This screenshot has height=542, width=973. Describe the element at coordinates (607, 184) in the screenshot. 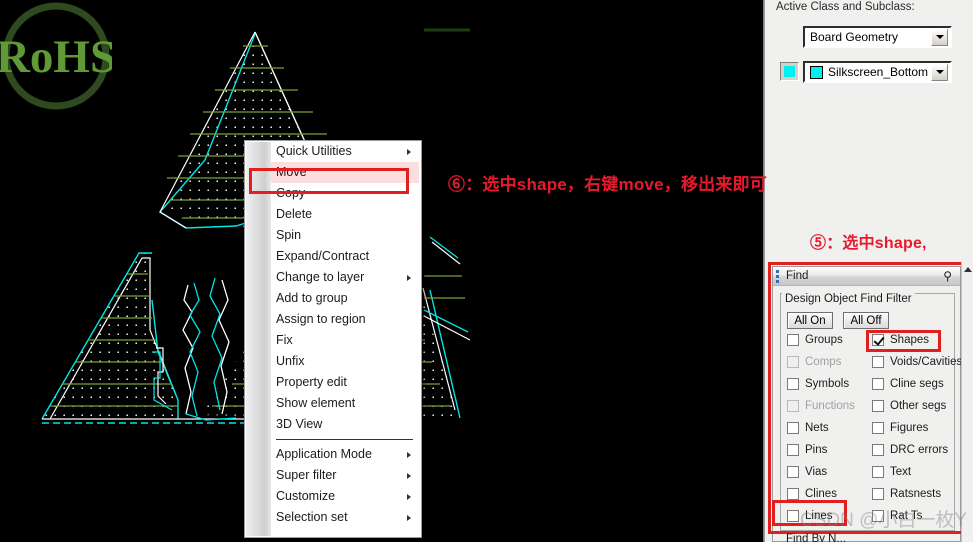

I see `annotation-step-6: ⑥：选中shape，右键move，移出来即可` at that location.